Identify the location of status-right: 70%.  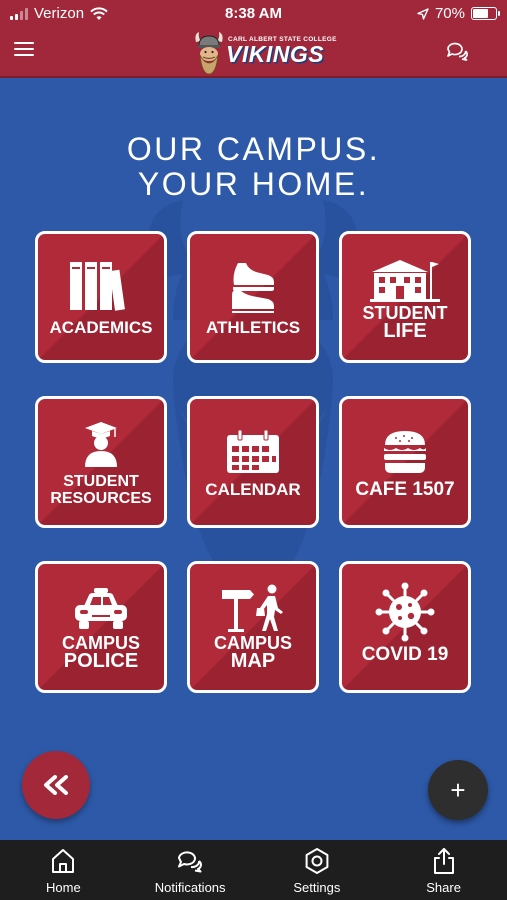
(458, 13).